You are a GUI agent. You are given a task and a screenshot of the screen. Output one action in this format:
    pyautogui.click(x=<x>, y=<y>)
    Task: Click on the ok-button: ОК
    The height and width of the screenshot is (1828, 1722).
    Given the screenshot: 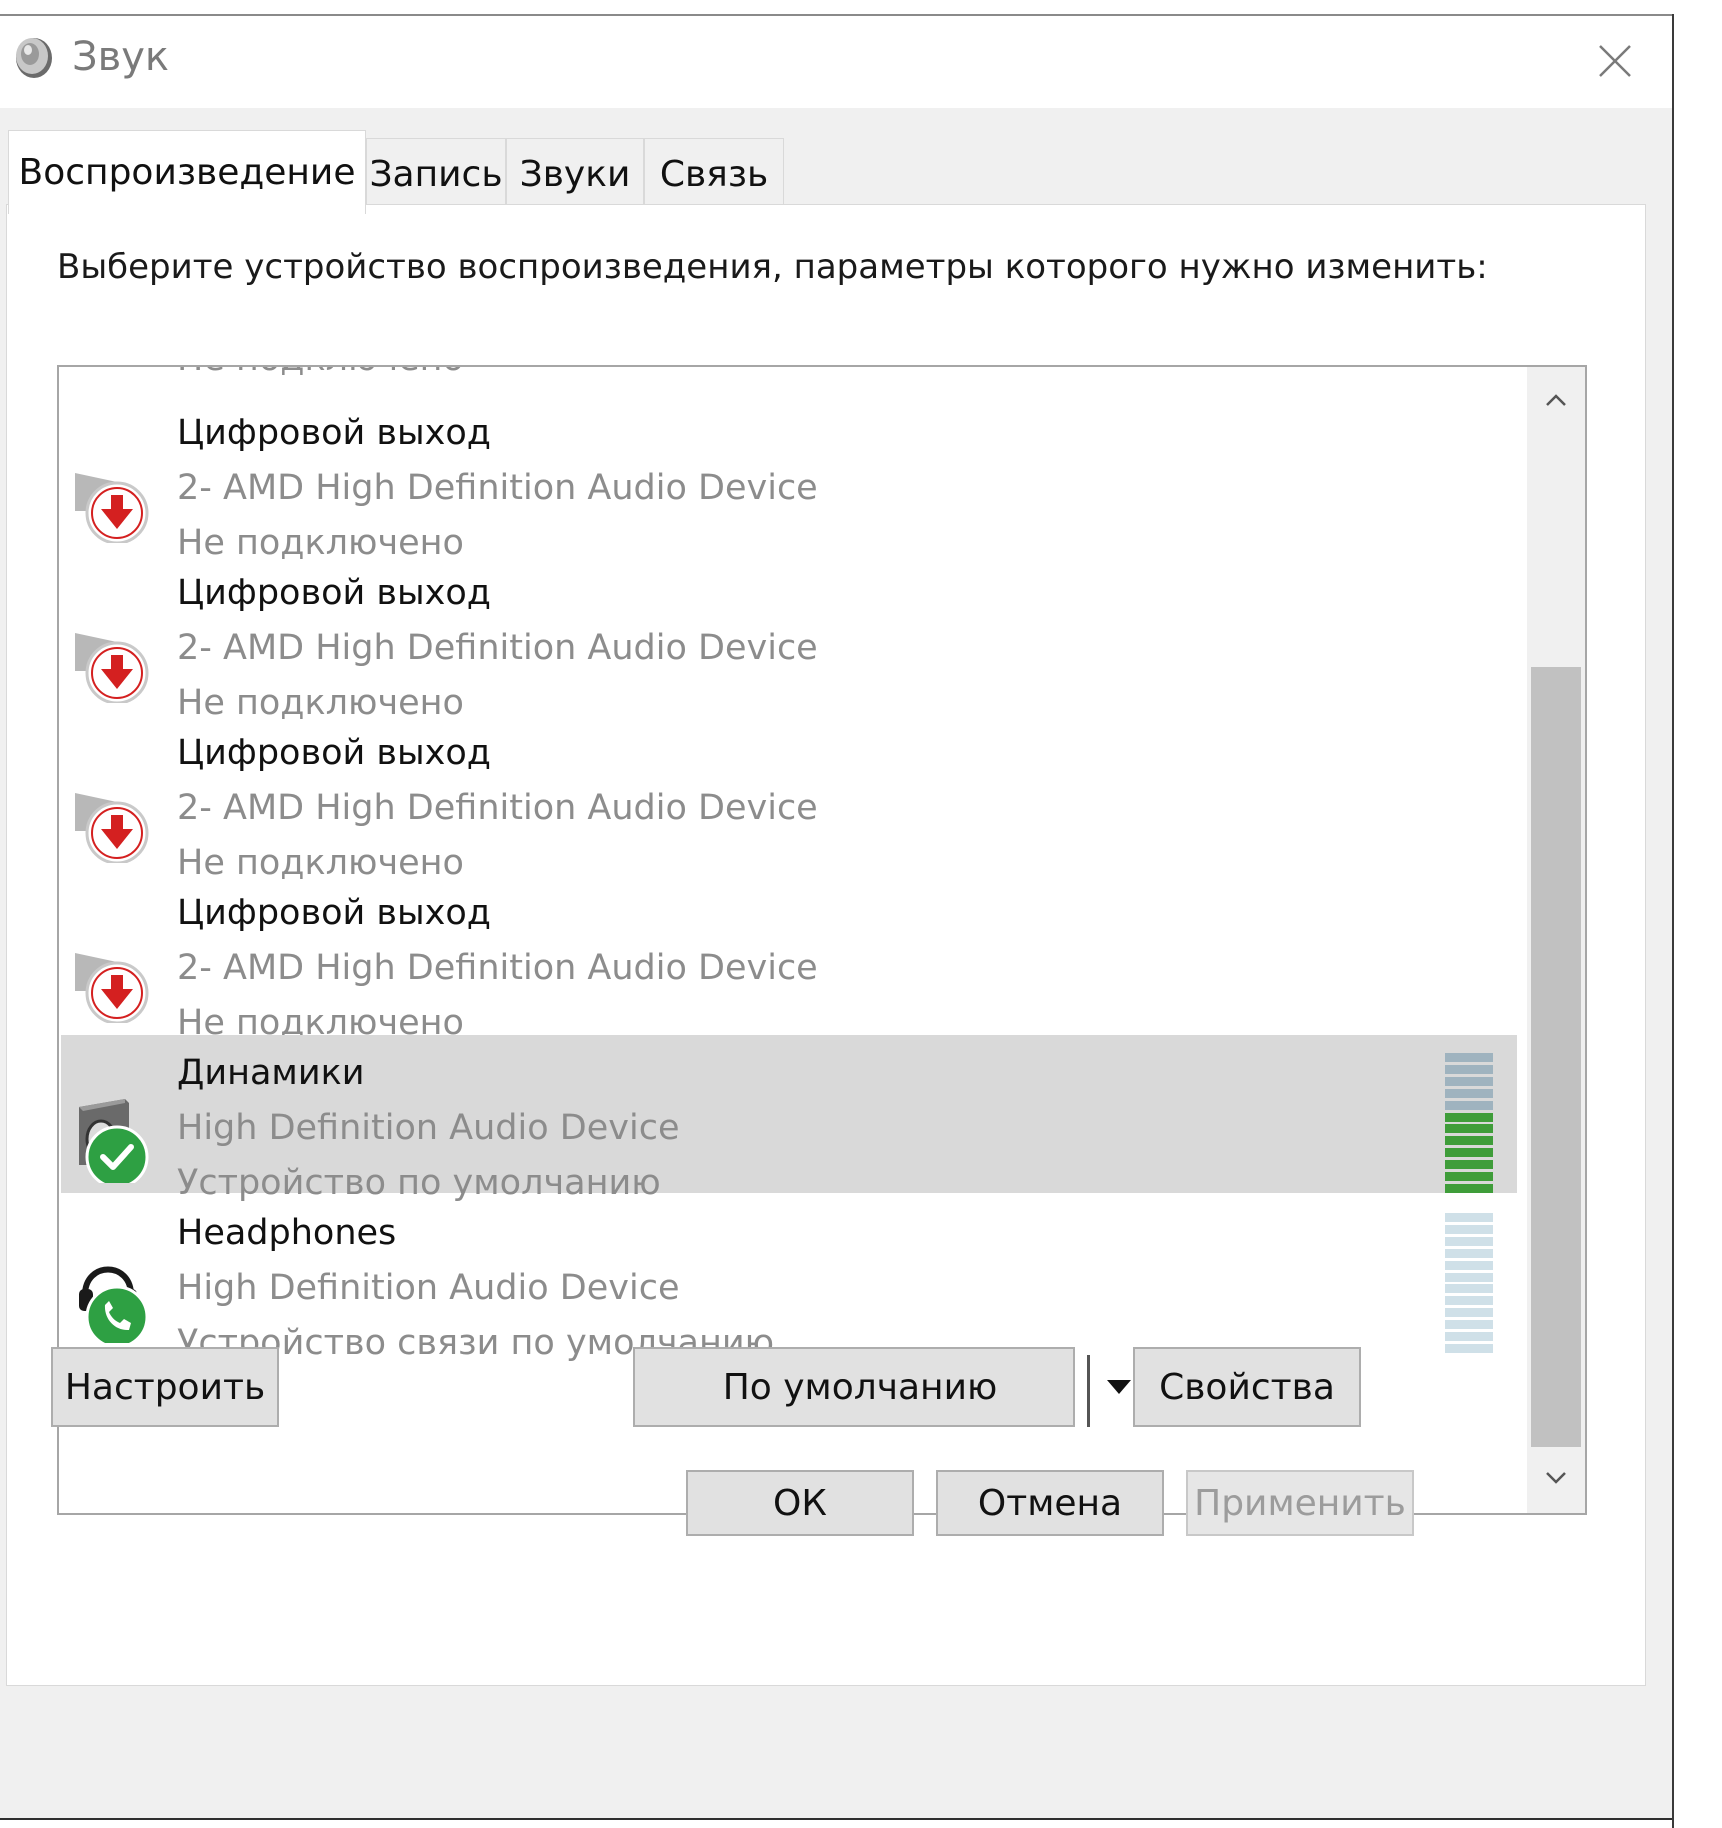 What is the action you would take?
    pyautogui.click(x=800, y=1503)
    